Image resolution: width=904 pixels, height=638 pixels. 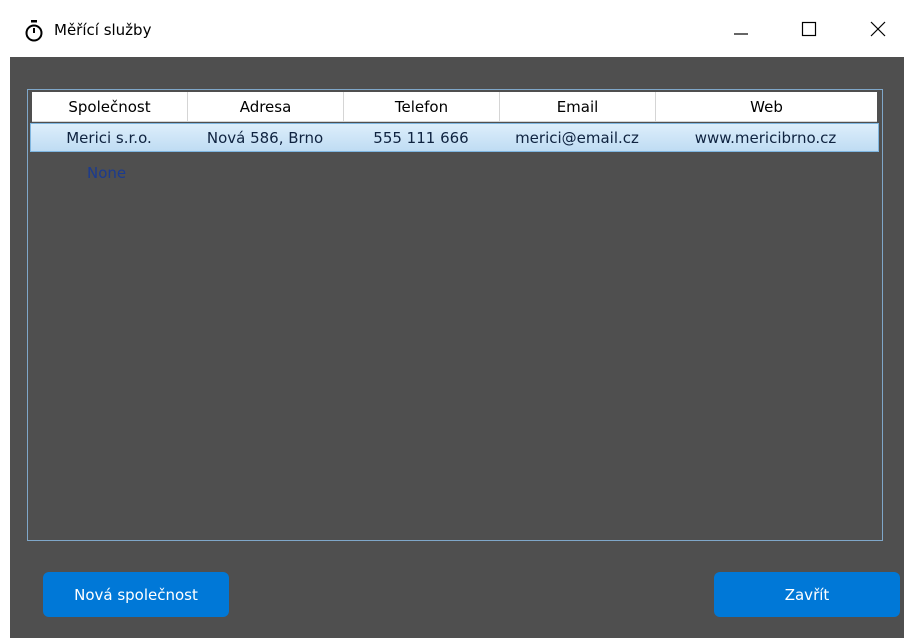 I want to click on close-window-button, so click(x=878, y=28).